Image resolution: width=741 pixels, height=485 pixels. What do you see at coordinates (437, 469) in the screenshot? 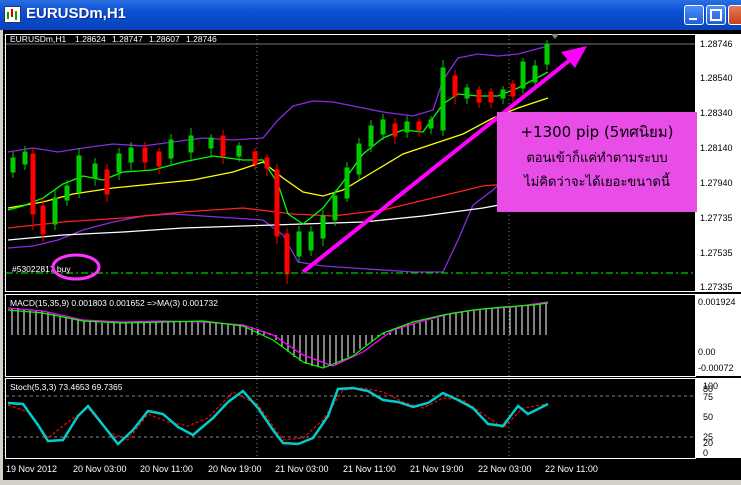
I see `time-label: 21 Nov 19:00` at bounding box center [437, 469].